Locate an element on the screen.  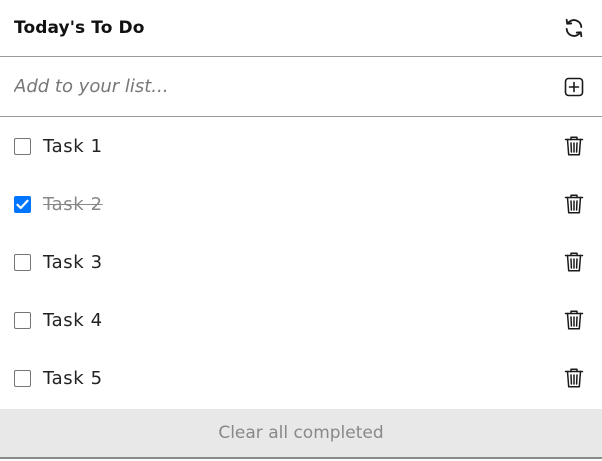
task-left: Task 2 is located at coordinates (58, 204).